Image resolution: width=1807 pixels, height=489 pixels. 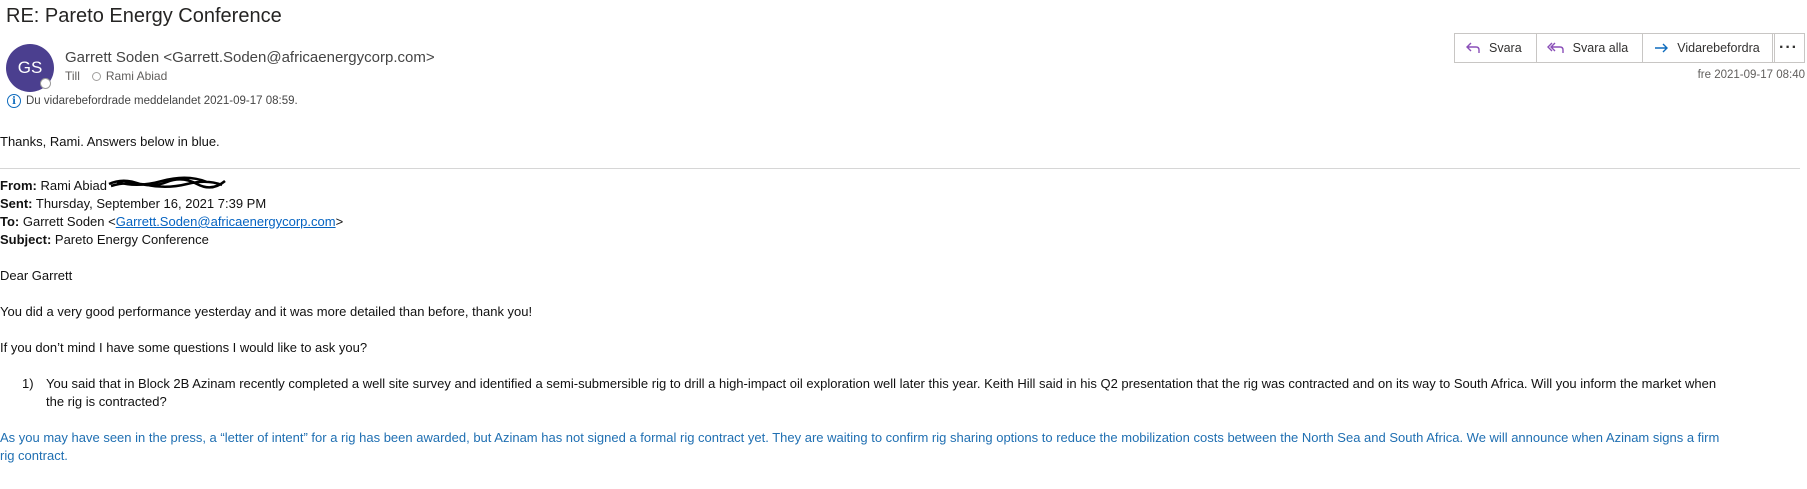 I want to click on forward-icon, so click(x=1662, y=48).